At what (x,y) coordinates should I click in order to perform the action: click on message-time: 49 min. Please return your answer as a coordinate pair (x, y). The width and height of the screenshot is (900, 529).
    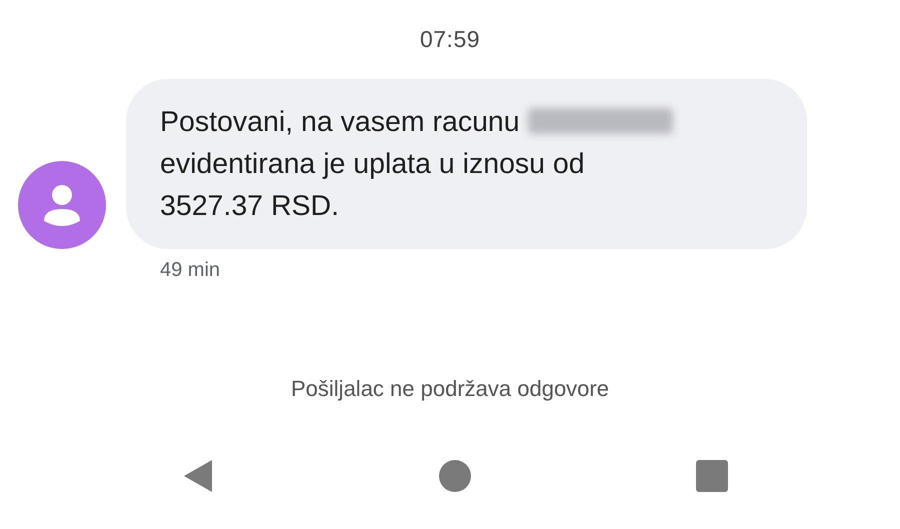
    Looking at the image, I should click on (190, 270).